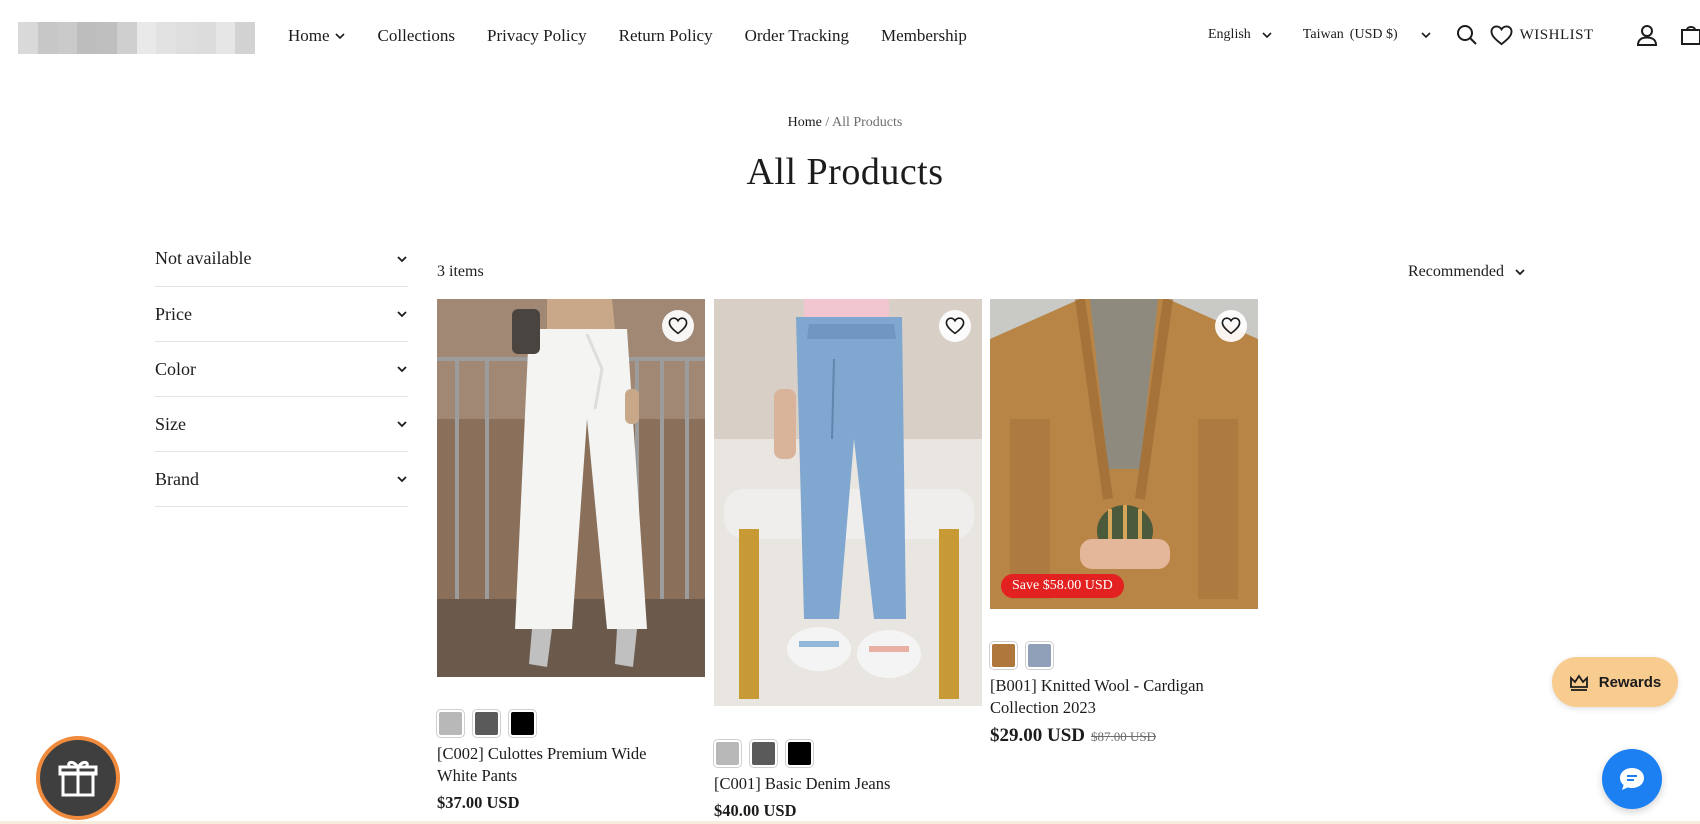 This screenshot has width=1700, height=824. I want to click on sale-badge: Save $58.00 USD, so click(1062, 586).